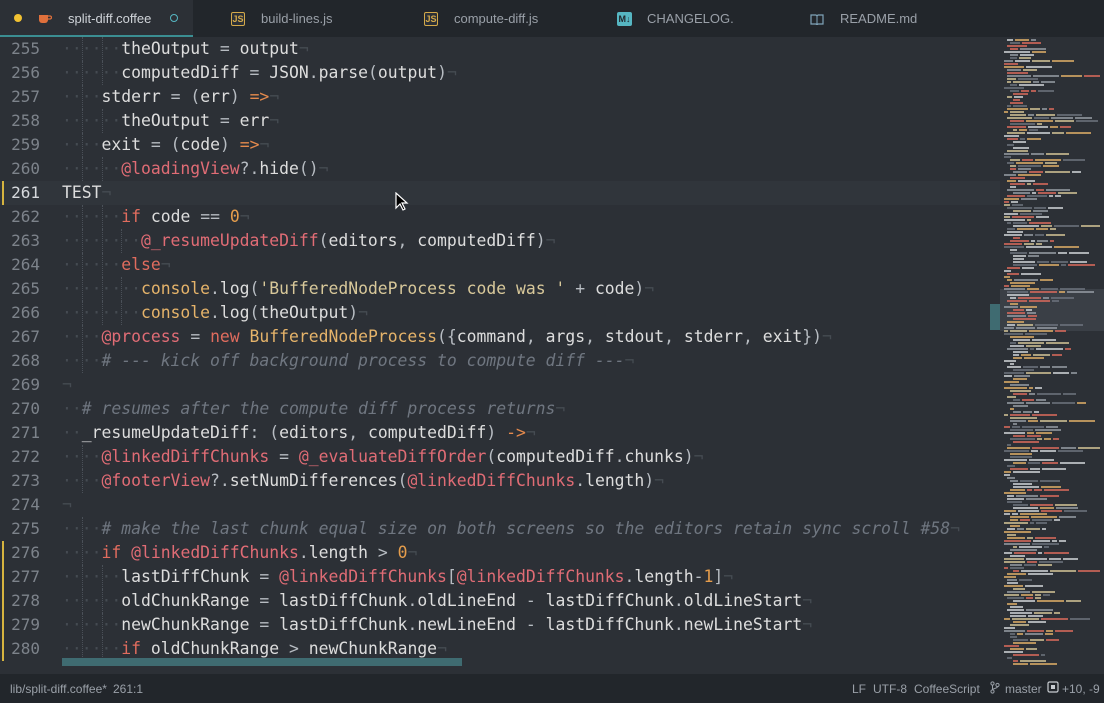 Image resolution: width=1104 pixels, height=703 pixels. Describe the element at coordinates (500, 505) in the screenshot. I see `code-line: 274 ¬` at that location.